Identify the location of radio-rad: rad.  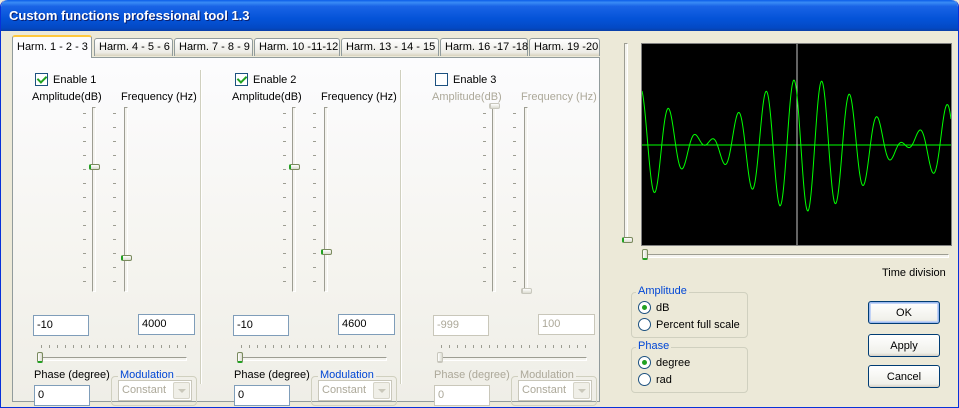
(655, 379).